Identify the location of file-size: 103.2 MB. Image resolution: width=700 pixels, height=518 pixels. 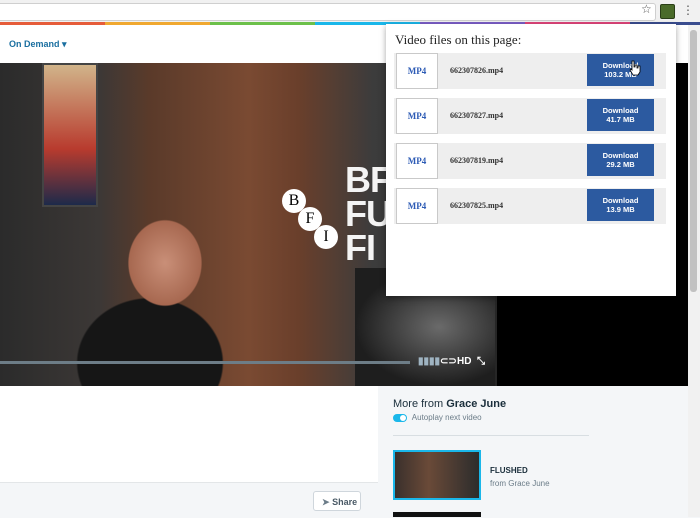
(620, 74).